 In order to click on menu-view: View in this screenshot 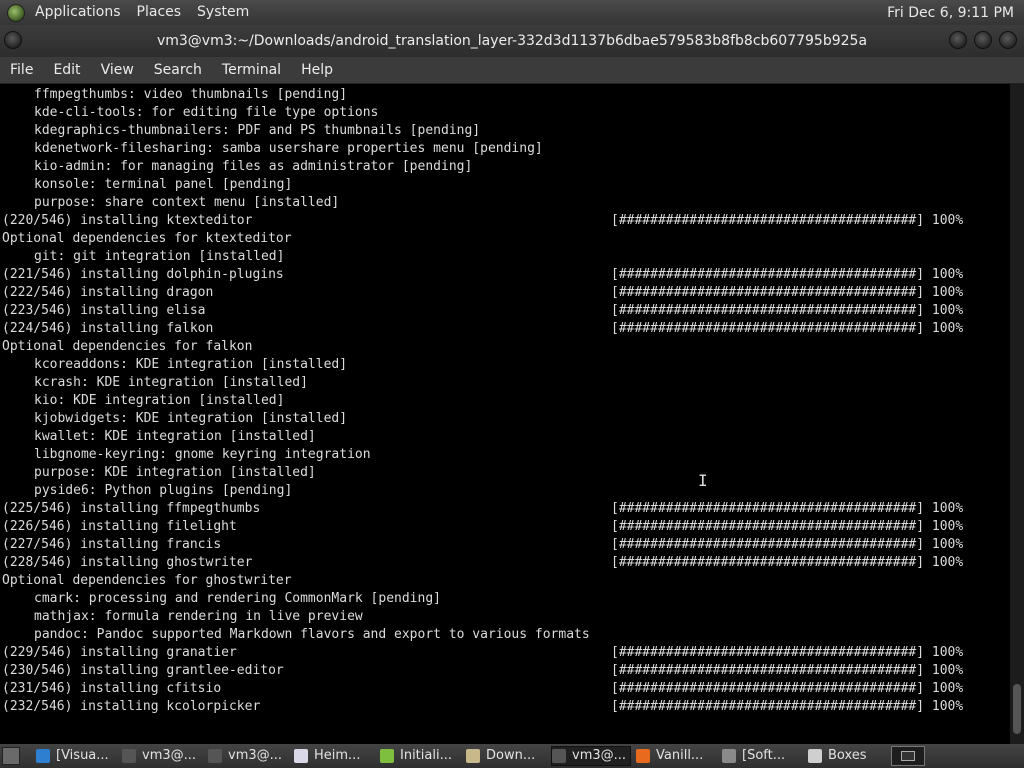, I will do `click(117, 70)`.